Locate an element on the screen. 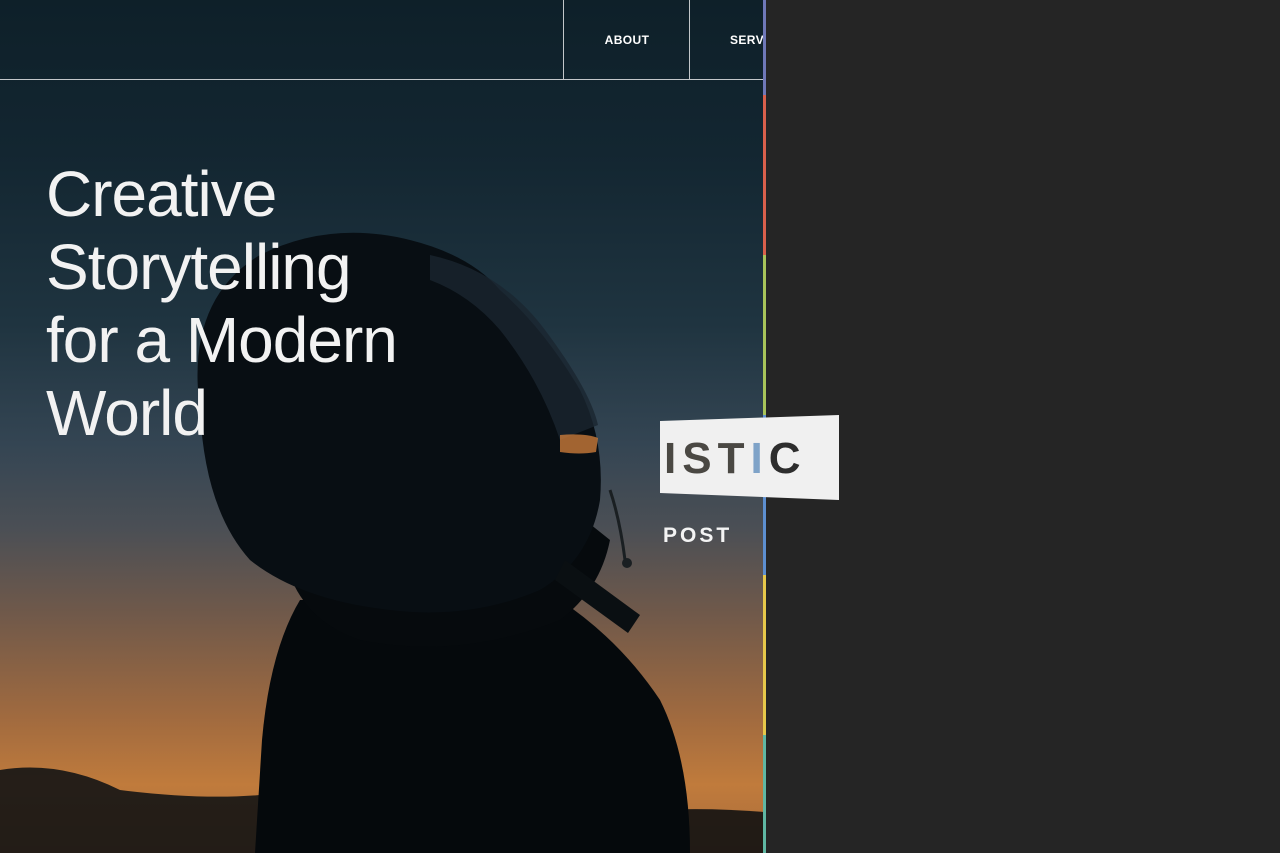 Image resolution: width=1280 pixels, height=853 pixels. hero-headline: Creative Storytelling for a Modern World is located at coordinates (306, 304).